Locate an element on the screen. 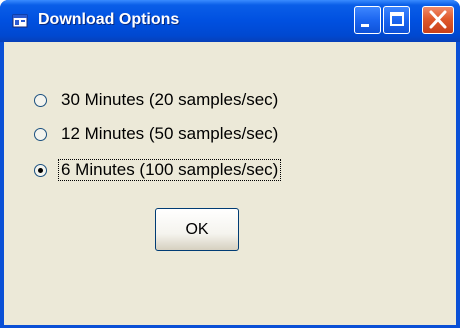 The image size is (460, 328). close-button is located at coordinates (438, 20).